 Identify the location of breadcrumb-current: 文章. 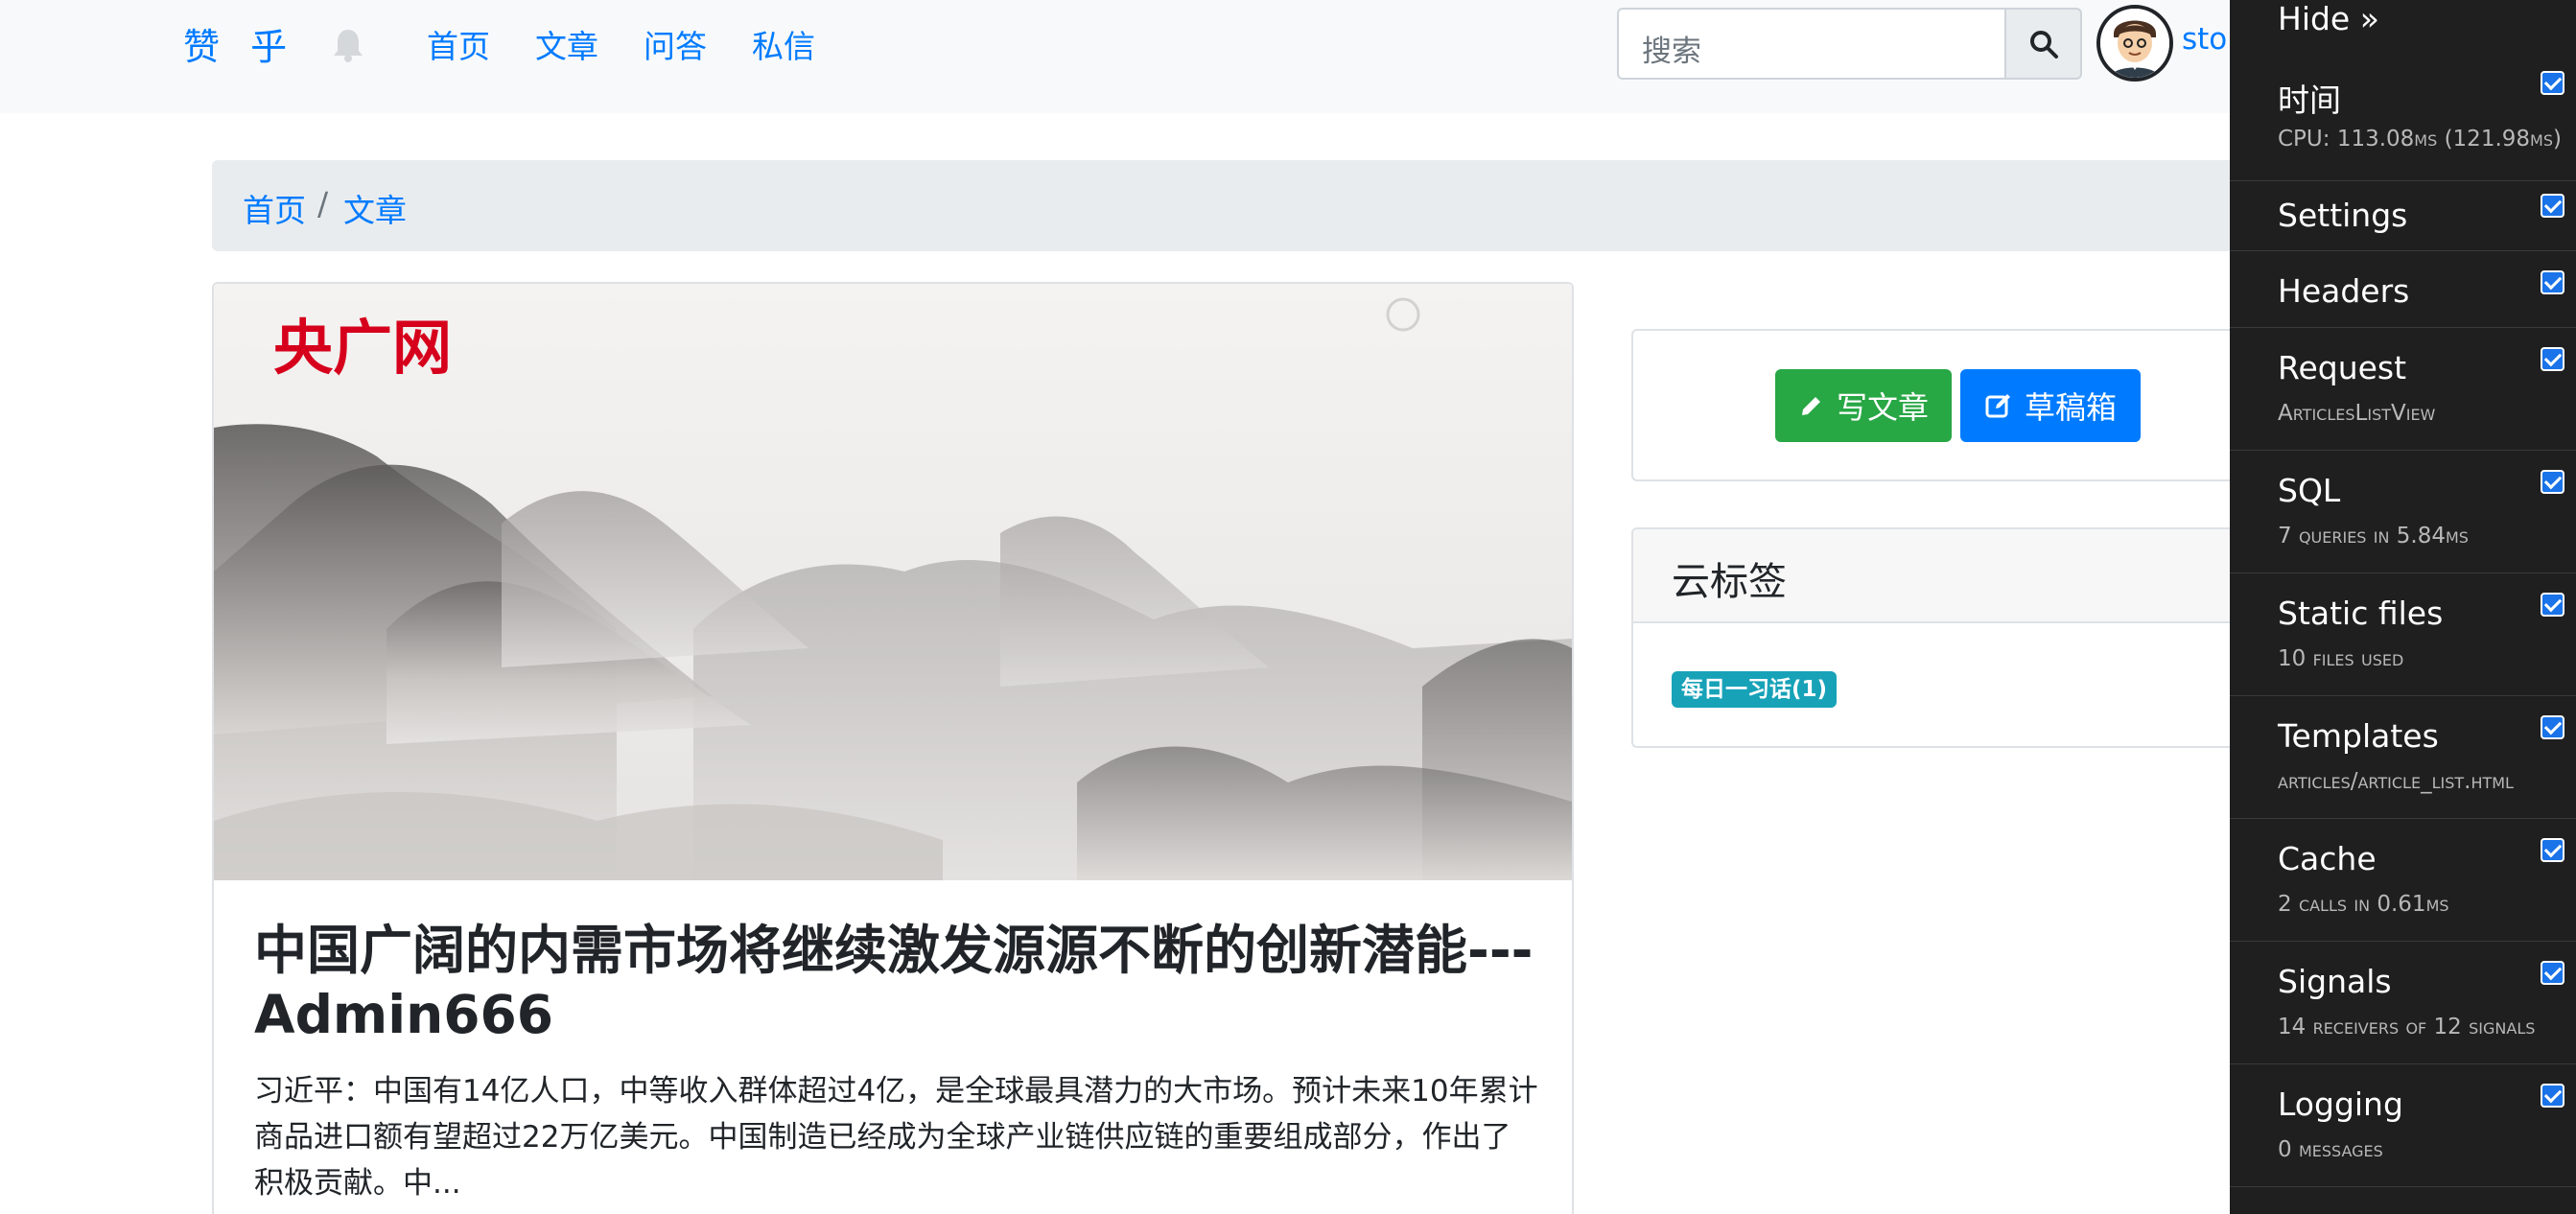
(375, 208).